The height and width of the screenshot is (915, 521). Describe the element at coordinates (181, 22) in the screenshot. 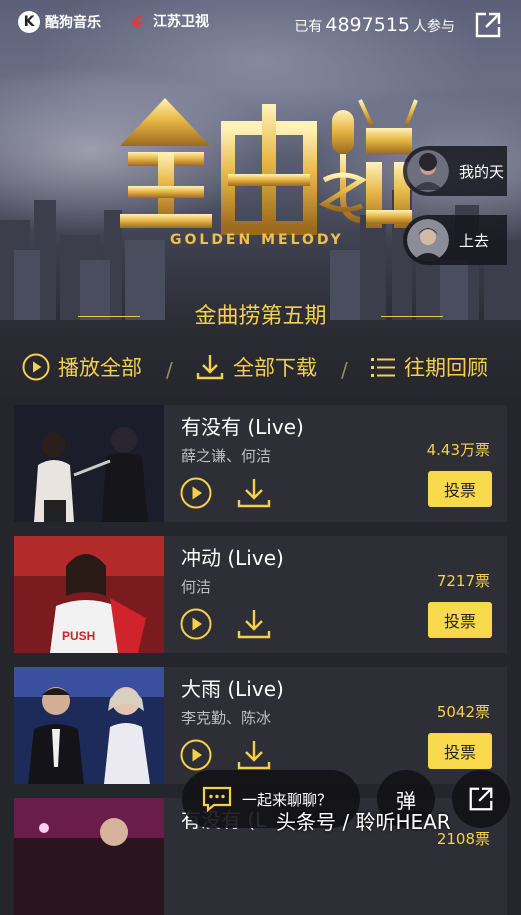

I see `jstv-brand-label: 江苏卫视` at that location.